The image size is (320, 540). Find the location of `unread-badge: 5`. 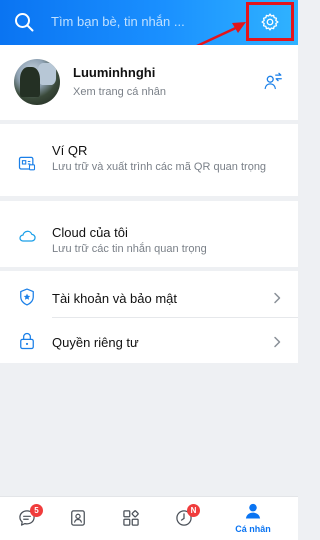

unread-badge: 5 is located at coordinates (36, 510).